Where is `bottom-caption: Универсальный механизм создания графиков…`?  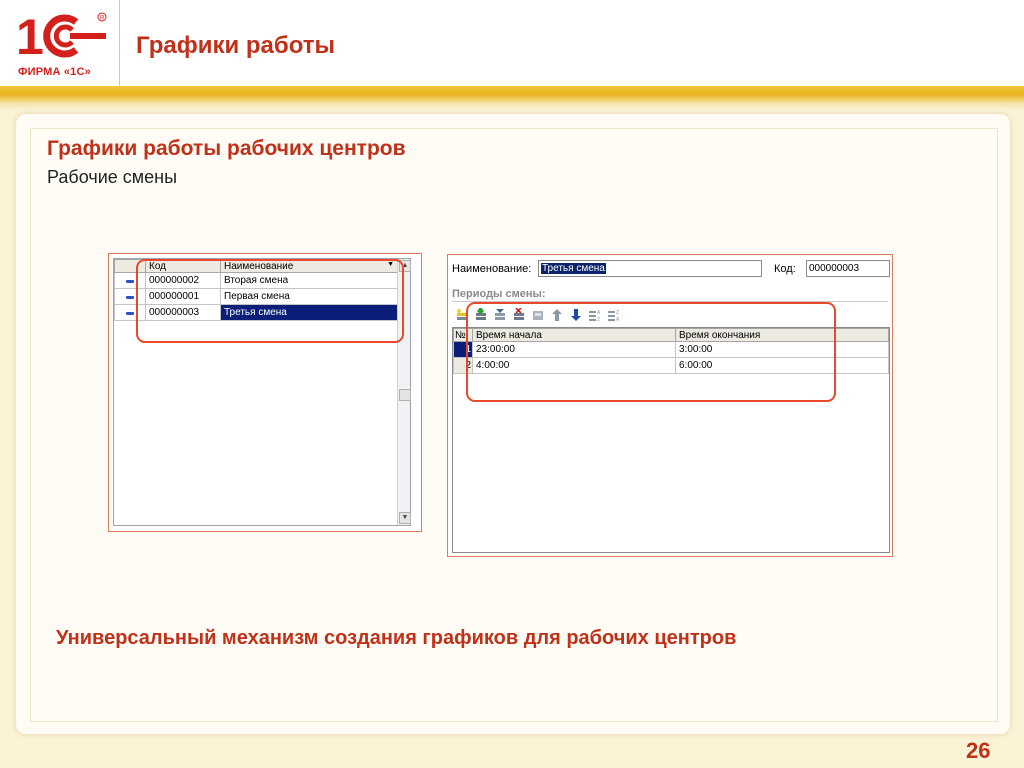
bottom-caption: Универсальный механизм создания графиков… is located at coordinates (396, 638).